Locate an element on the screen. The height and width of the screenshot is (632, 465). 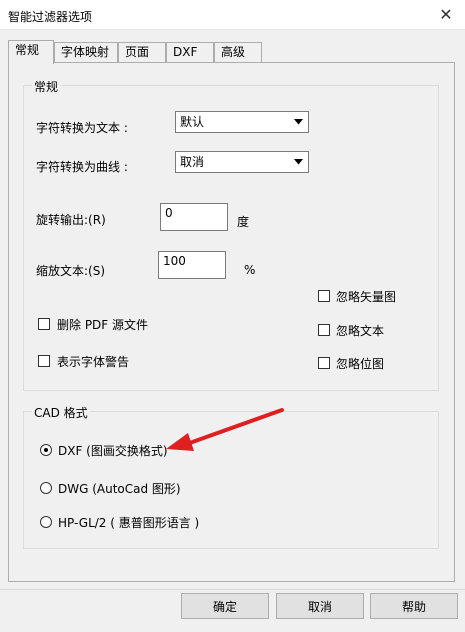
scale-label: 缩放文本:(S) is located at coordinates (71, 271).